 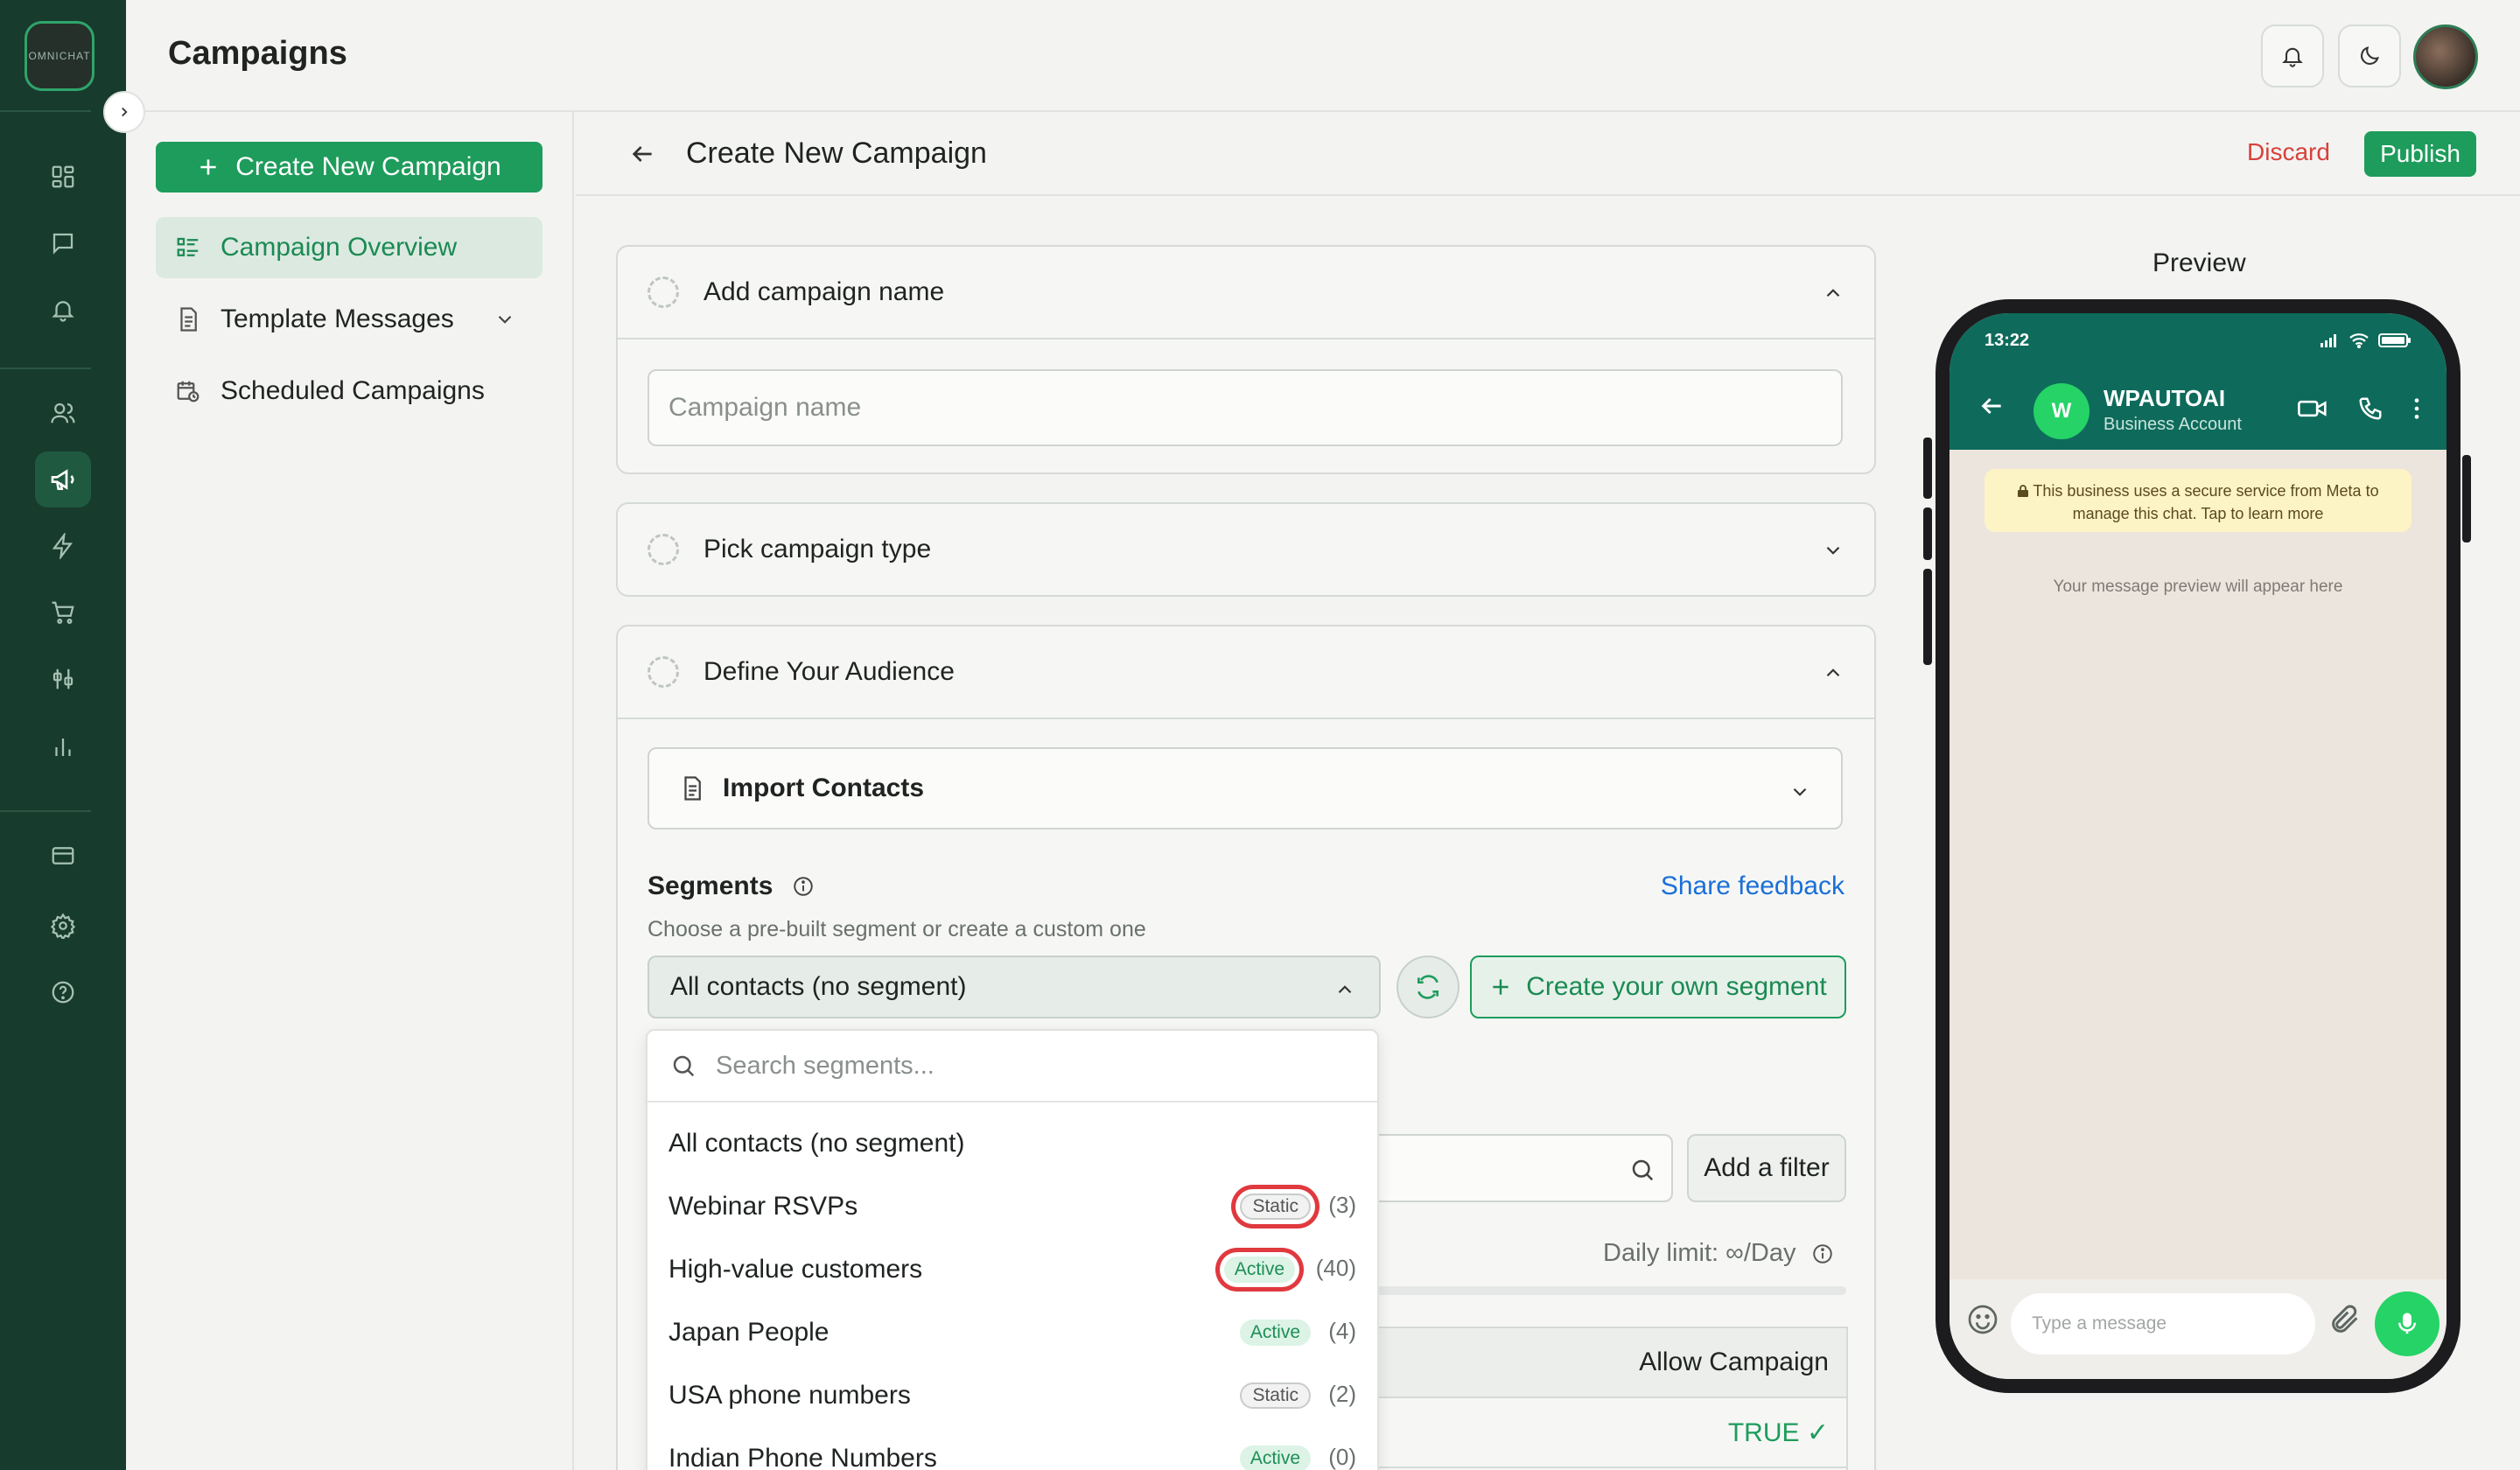 I want to click on segment-option: Indian Phone Numbers Active (0), so click(x=1012, y=1448).